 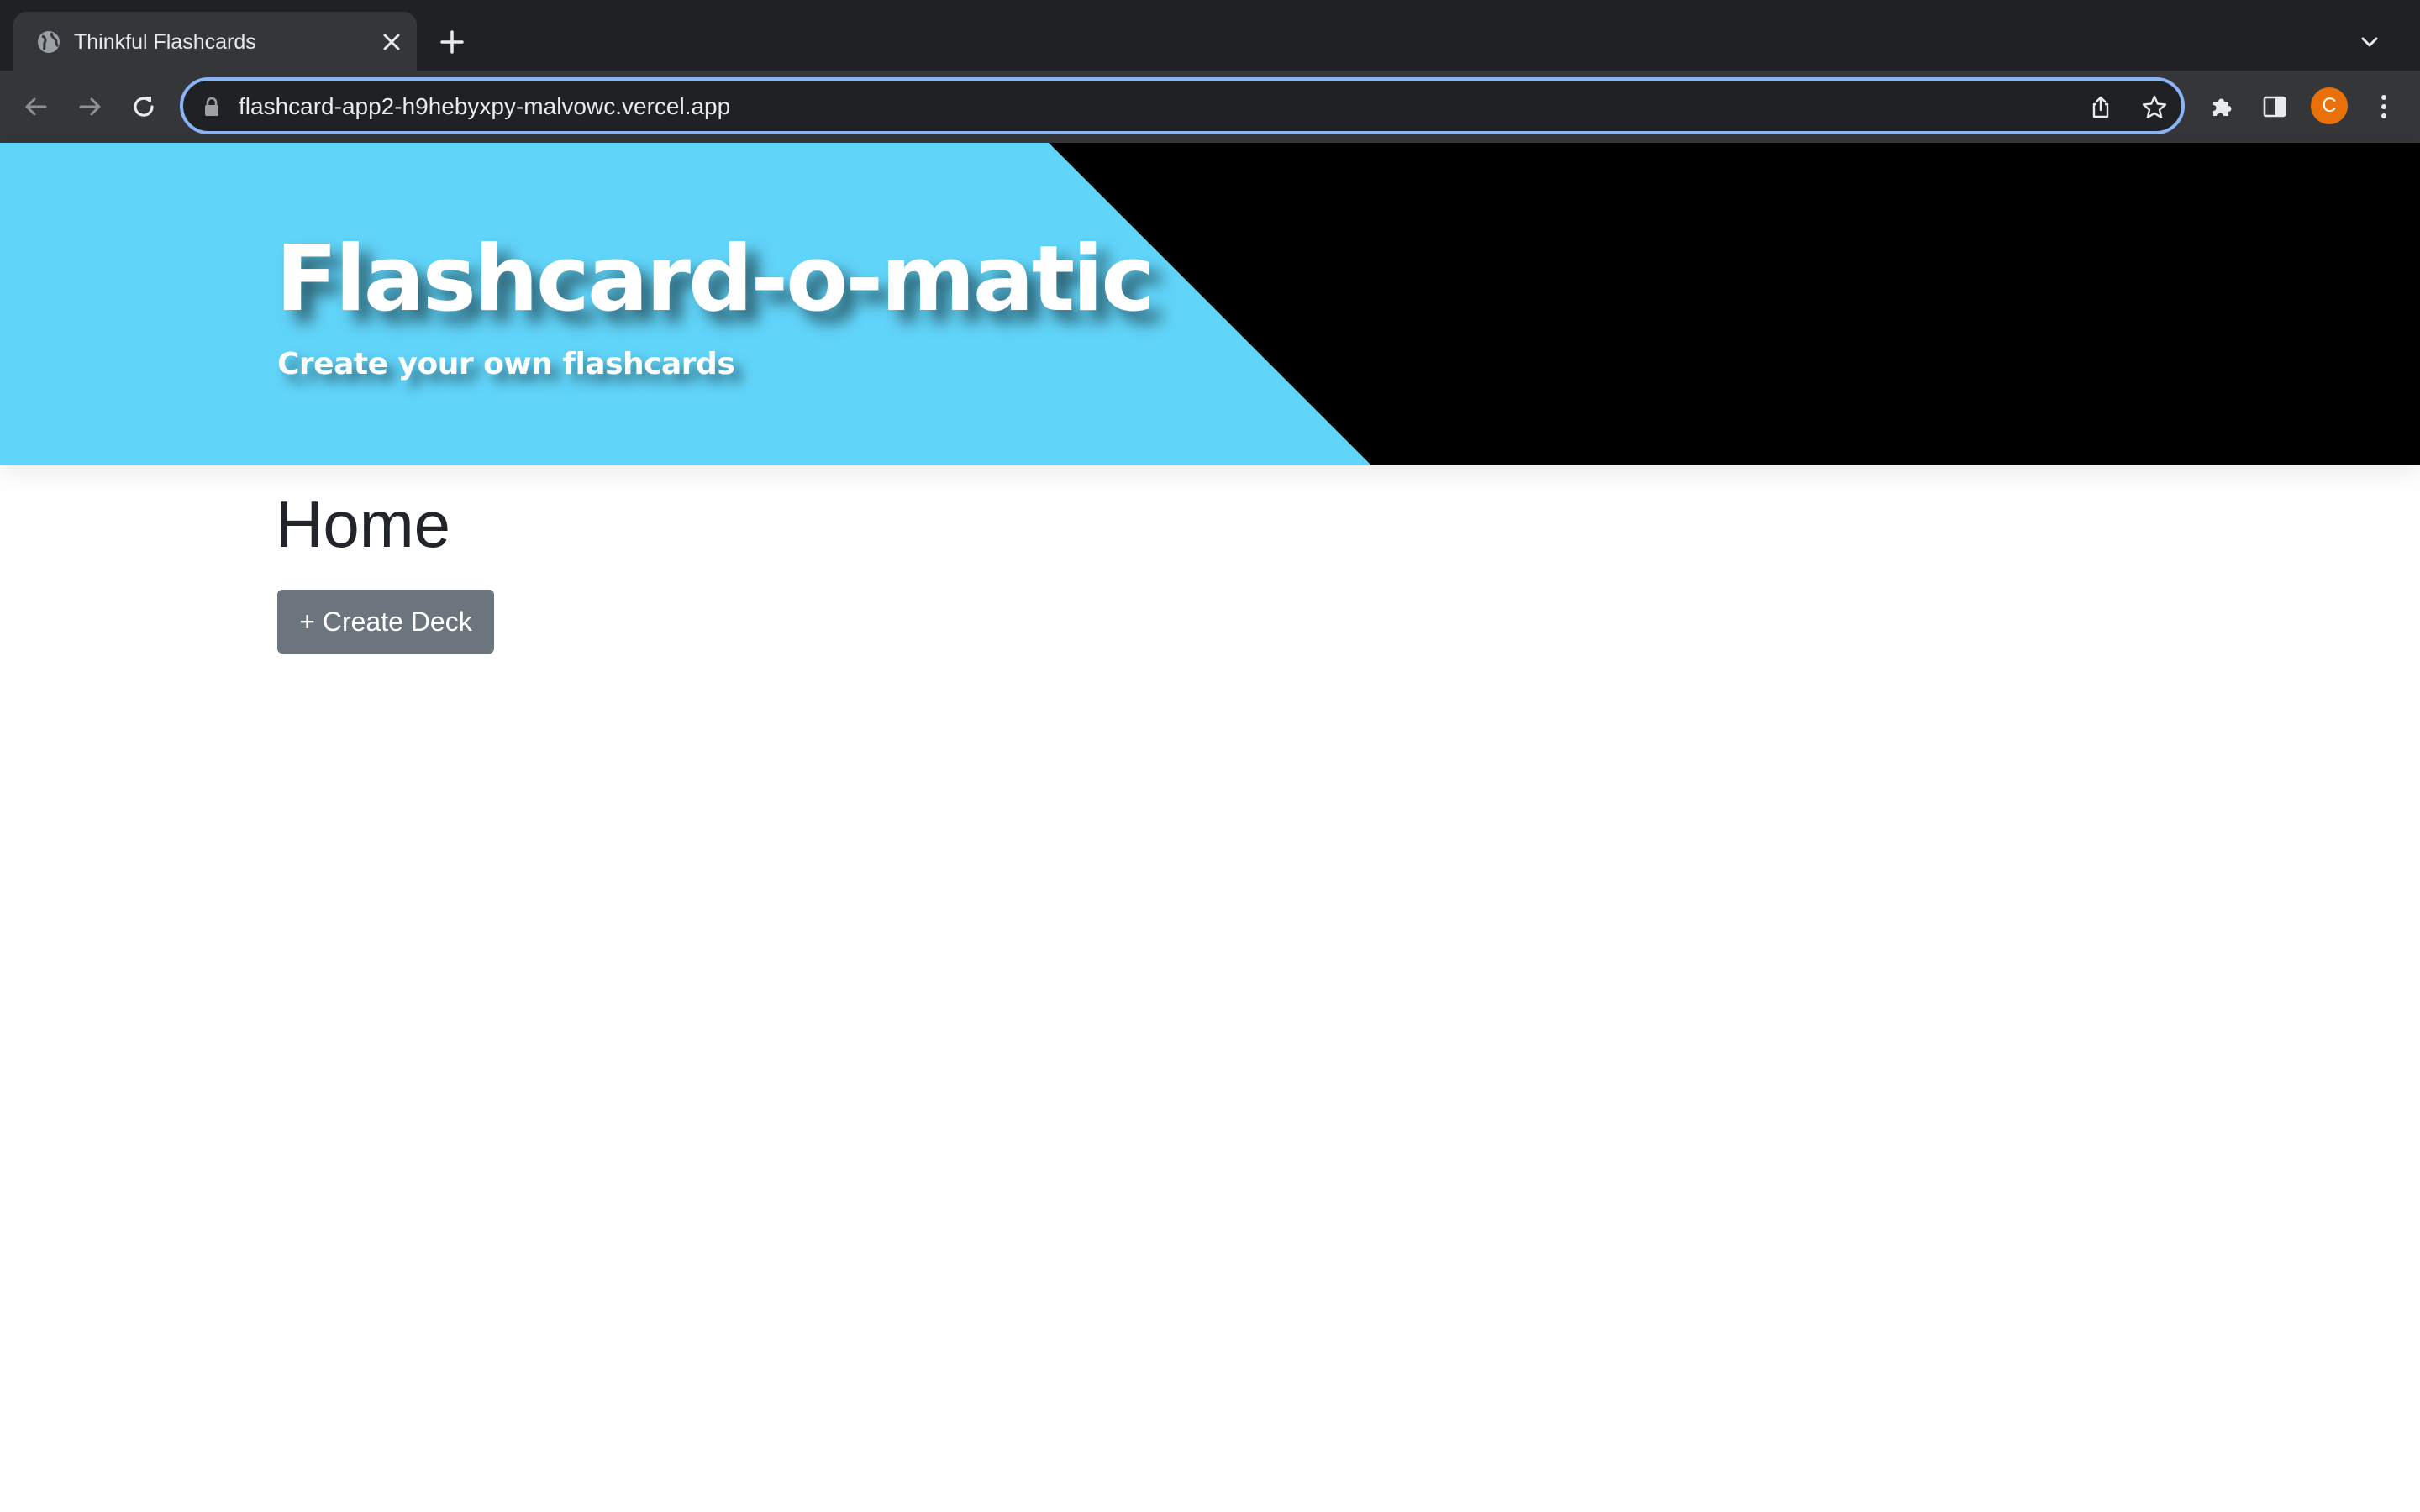 I want to click on create-deck-button: + Create Deck, so click(x=385, y=622).